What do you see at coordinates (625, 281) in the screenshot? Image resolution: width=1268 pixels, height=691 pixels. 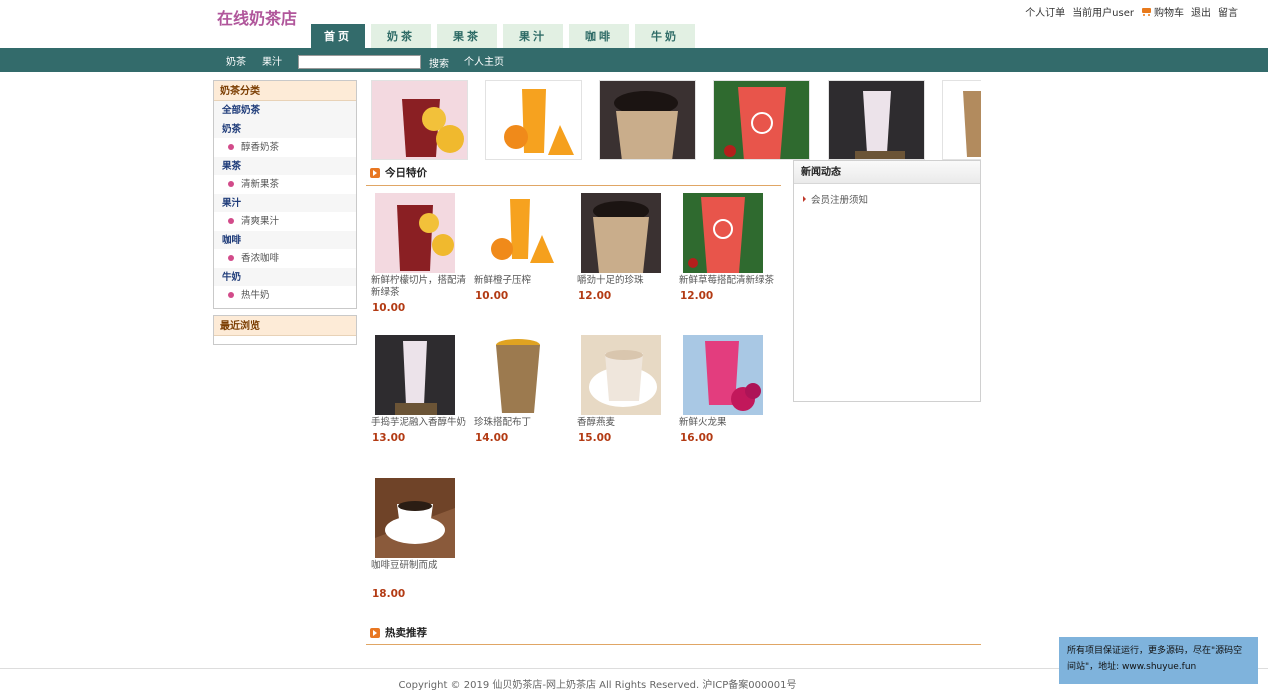 I see `product-name: 嚼劲十足的珍珠` at bounding box center [625, 281].